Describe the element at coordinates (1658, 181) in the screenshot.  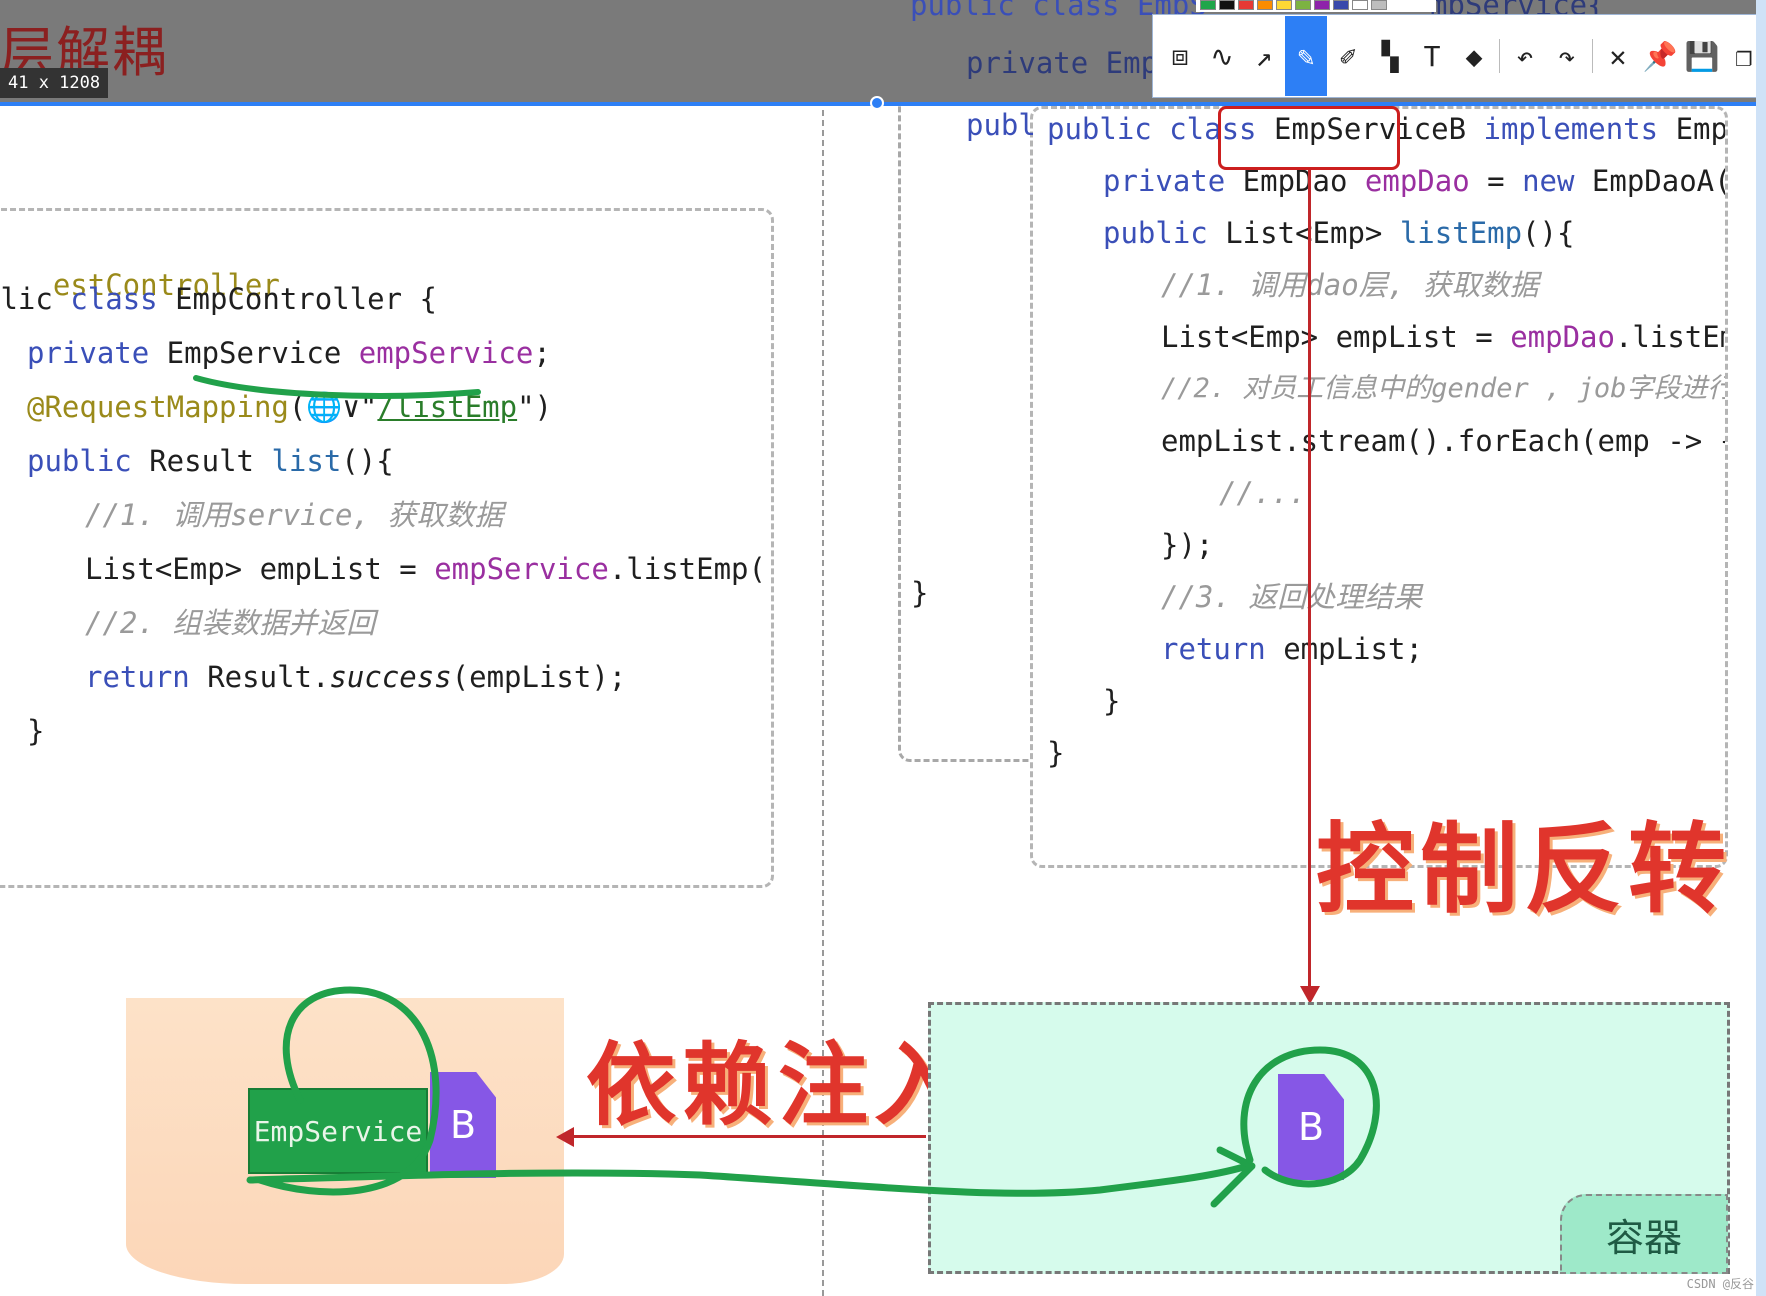
I see `code-token: EmpDaoA();` at that location.